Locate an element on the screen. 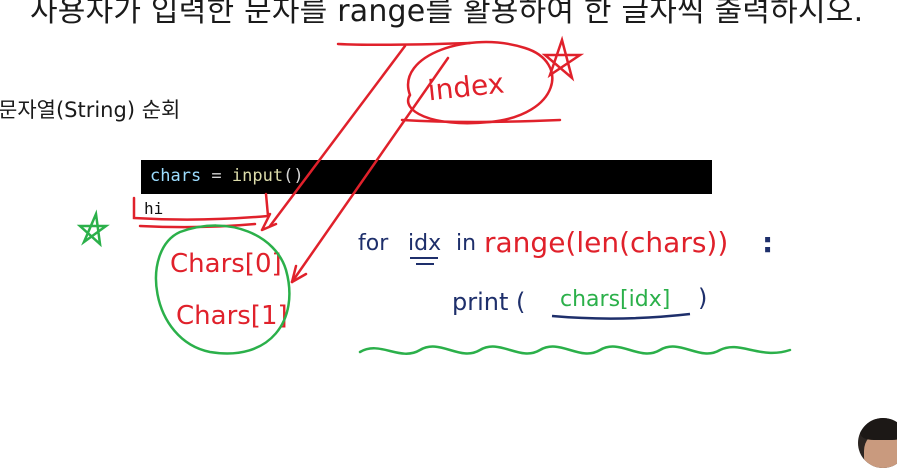 This screenshot has height=468, width=897. presenter-hair is located at coordinates (878, 429).